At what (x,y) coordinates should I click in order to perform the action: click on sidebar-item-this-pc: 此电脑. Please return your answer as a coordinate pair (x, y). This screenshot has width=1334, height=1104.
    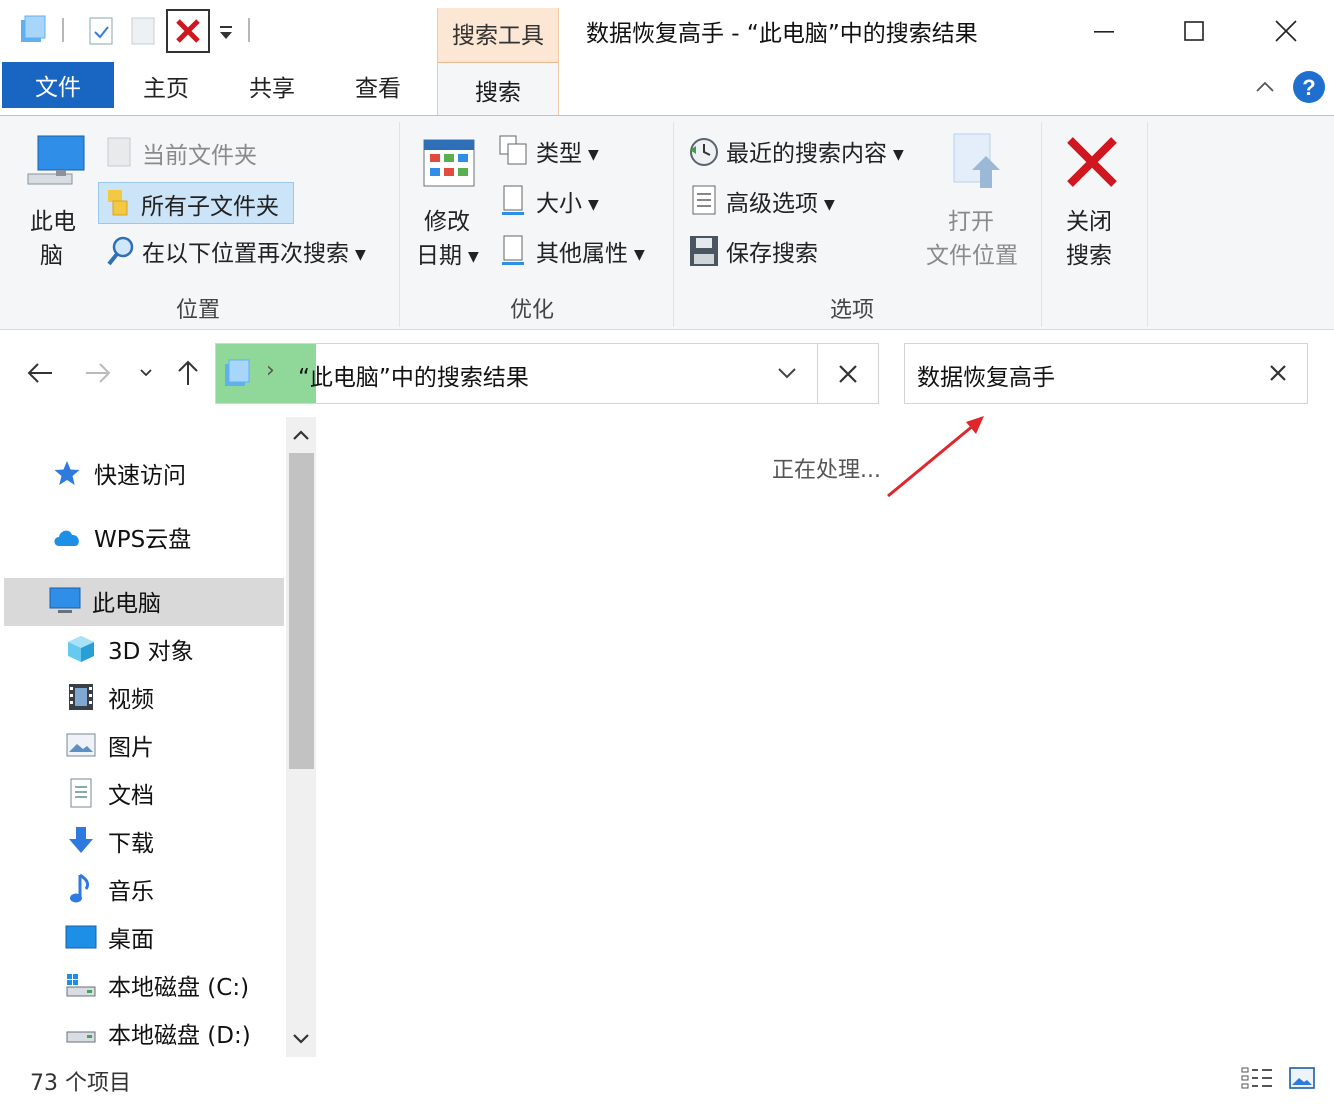
    Looking at the image, I should click on (104, 601).